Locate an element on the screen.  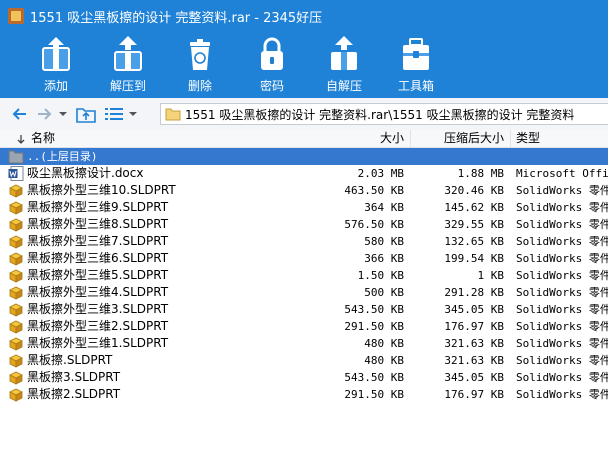
title-bar: 1551 吸尘黑板擦的设计 完整资料.rar - 2345好压 is located at coordinates (304, 16).